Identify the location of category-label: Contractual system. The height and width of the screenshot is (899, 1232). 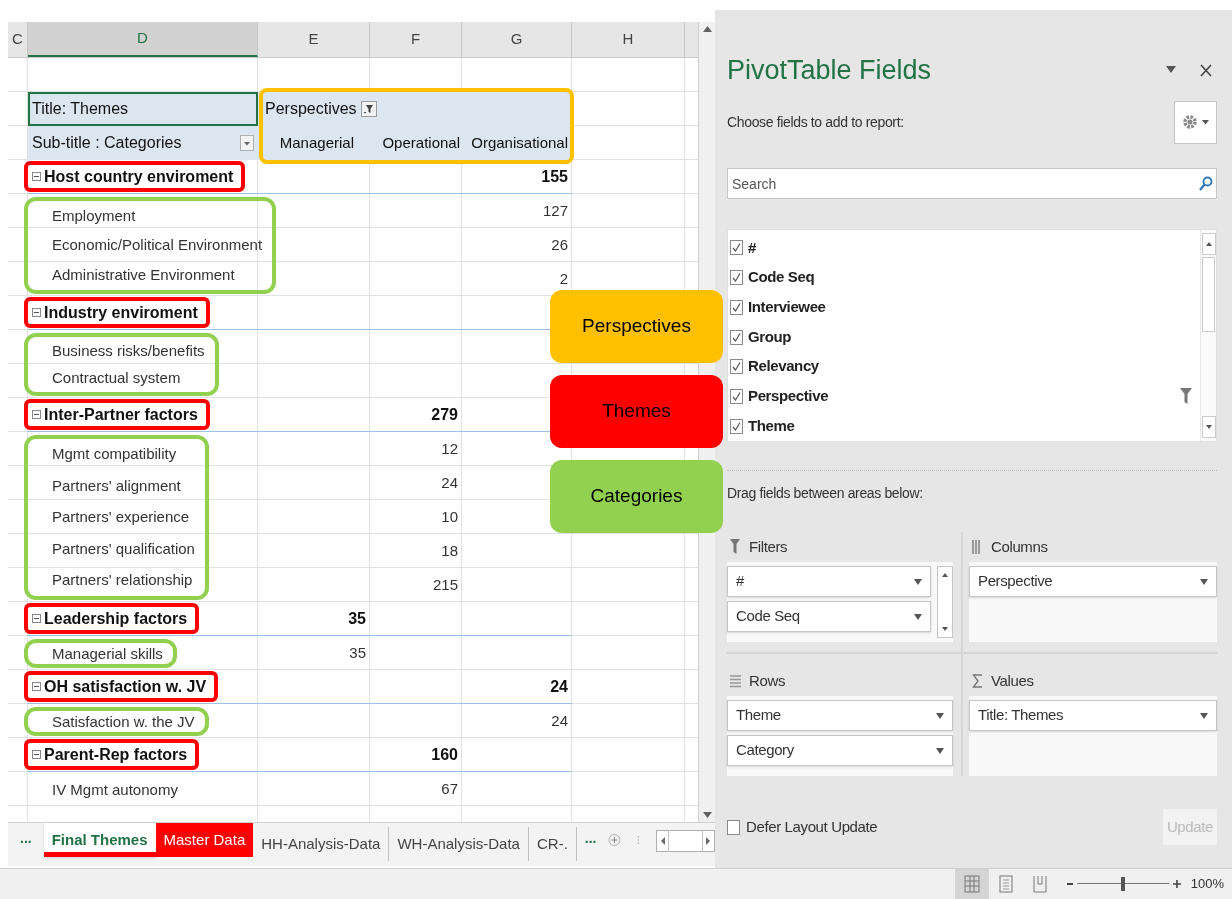
(116, 378).